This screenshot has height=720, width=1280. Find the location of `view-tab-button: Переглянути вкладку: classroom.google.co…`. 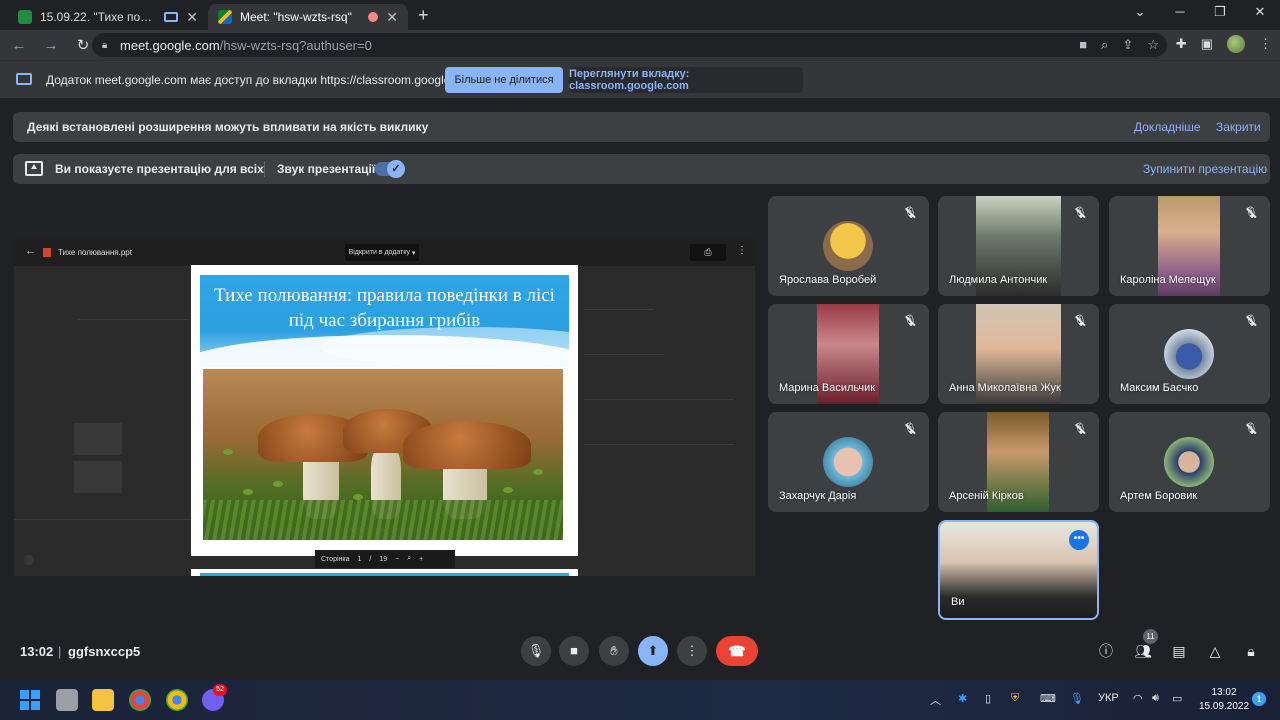

view-tab-button: Переглянути вкладку: classroom.google.co… is located at coordinates (686, 80).